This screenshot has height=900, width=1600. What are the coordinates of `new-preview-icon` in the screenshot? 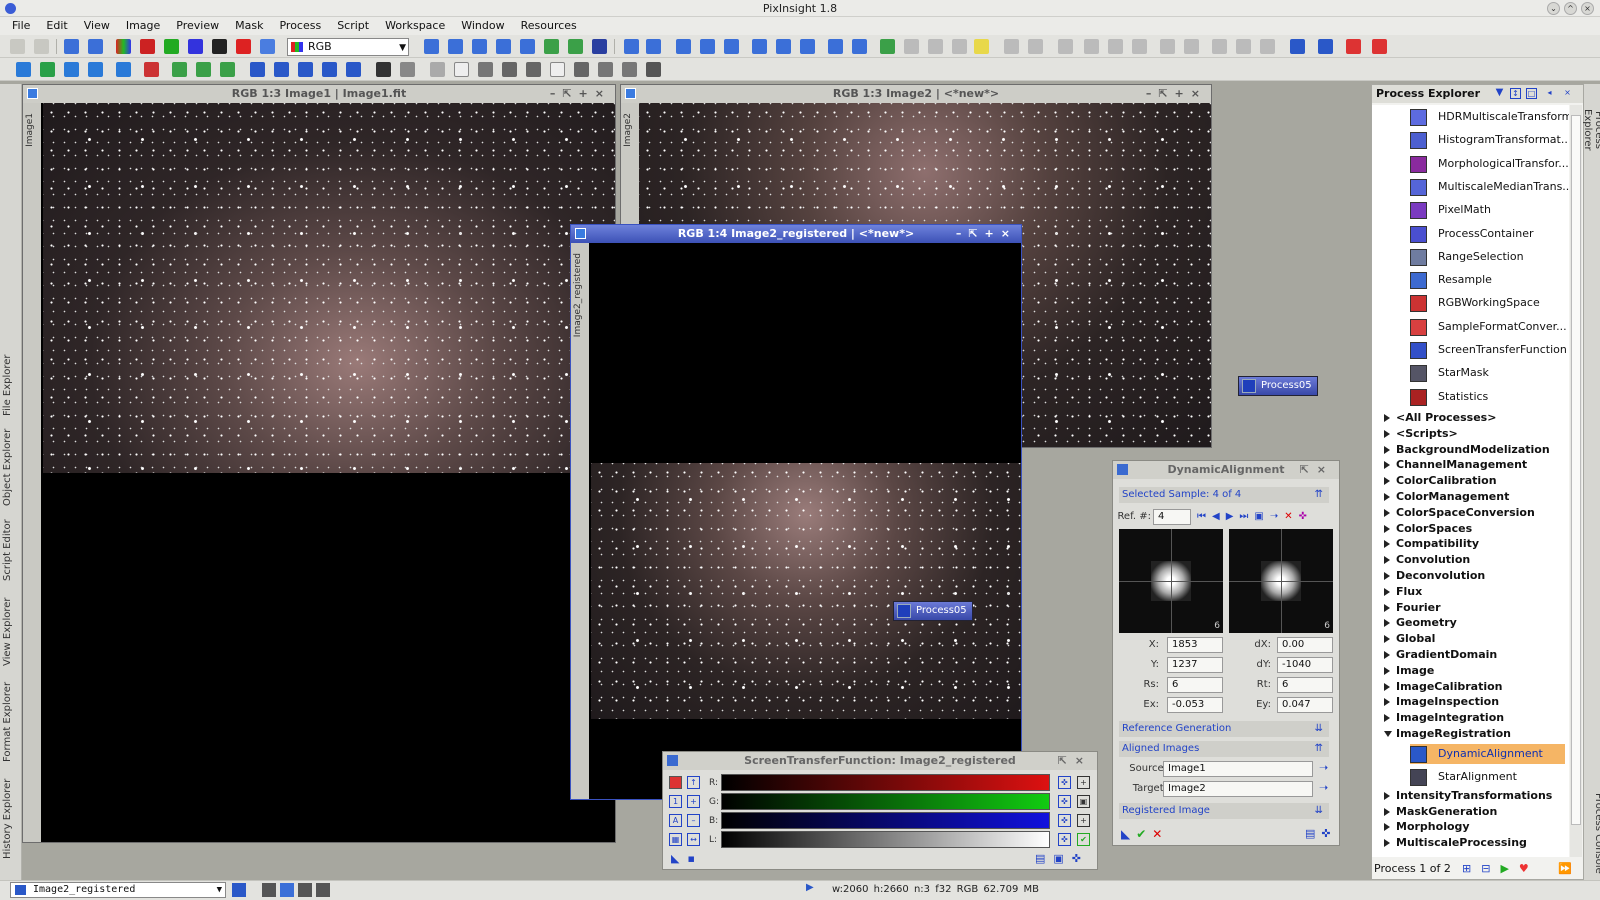 It's located at (887, 46).